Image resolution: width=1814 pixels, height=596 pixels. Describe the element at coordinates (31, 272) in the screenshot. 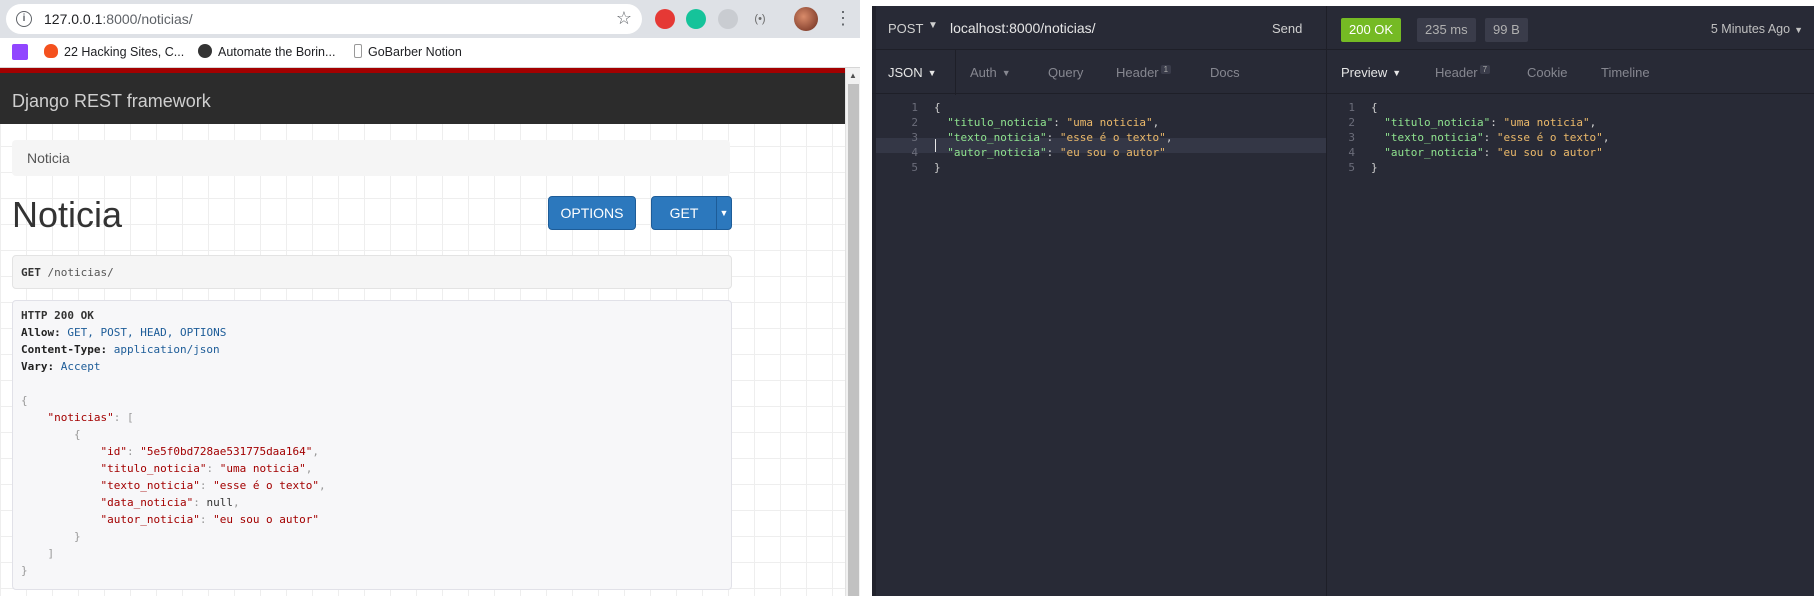

I see `request-method: GET` at that location.